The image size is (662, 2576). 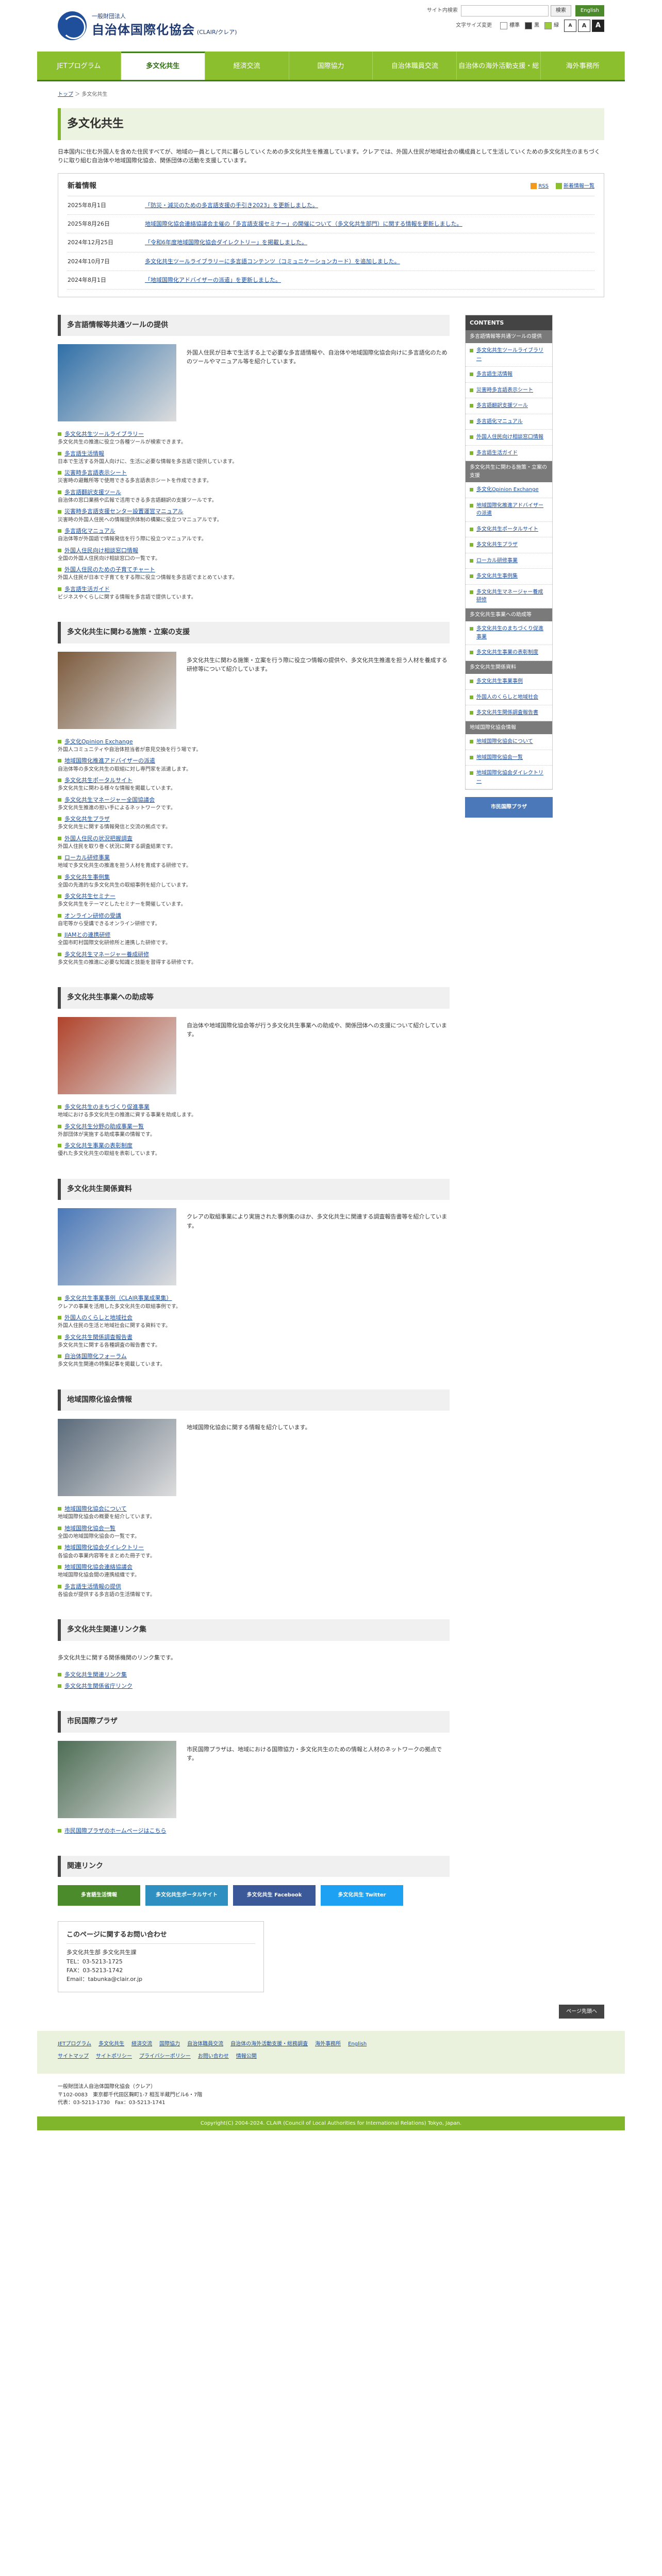 I want to click on contrast-green: 緑, so click(x=551, y=26).